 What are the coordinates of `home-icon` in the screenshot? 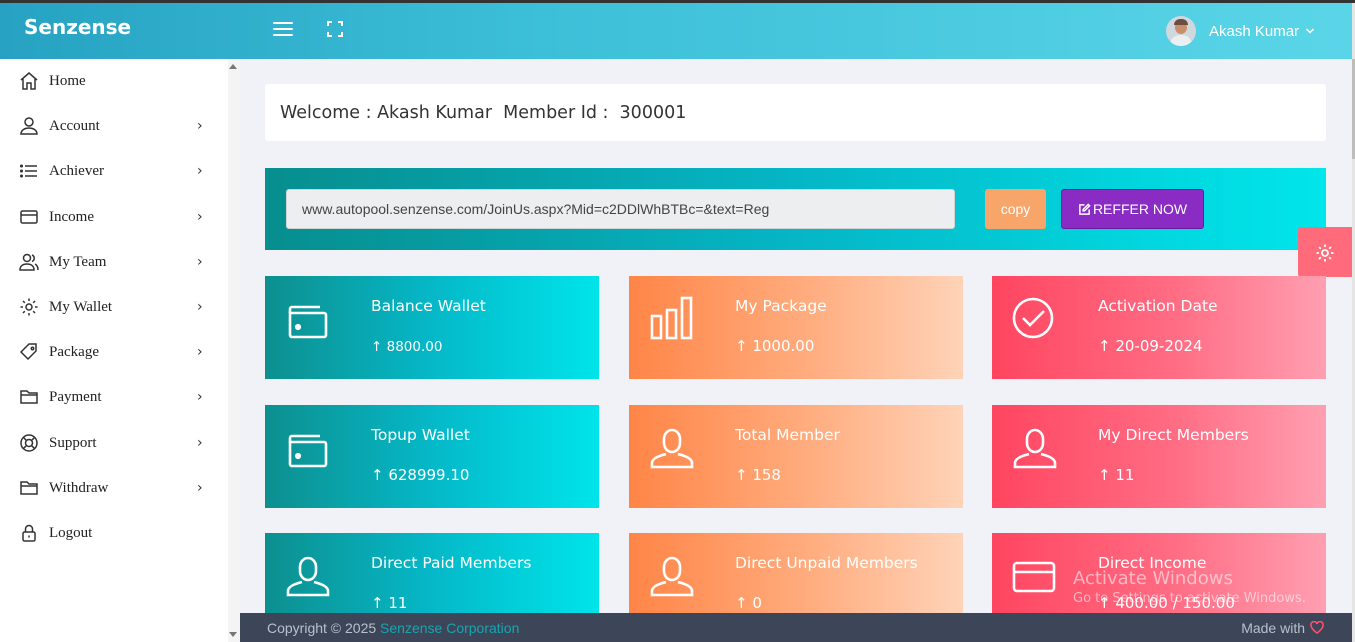 It's located at (29, 81).